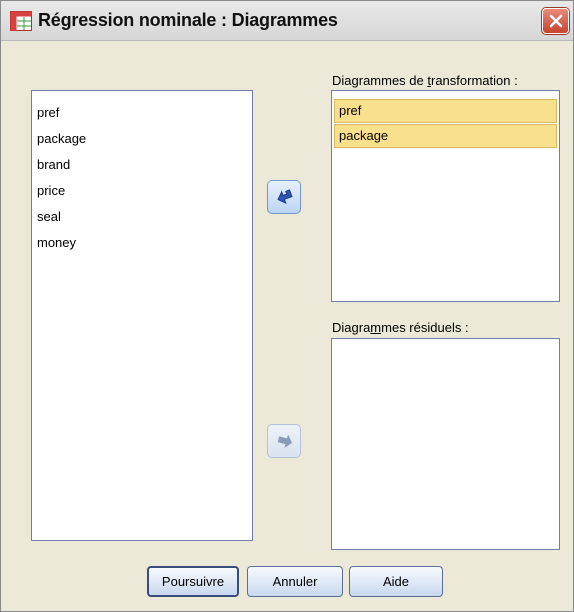 Image resolution: width=574 pixels, height=612 pixels. Describe the element at coordinates (49, 216) in the screenshot. I see `list-item: seal` at that location.